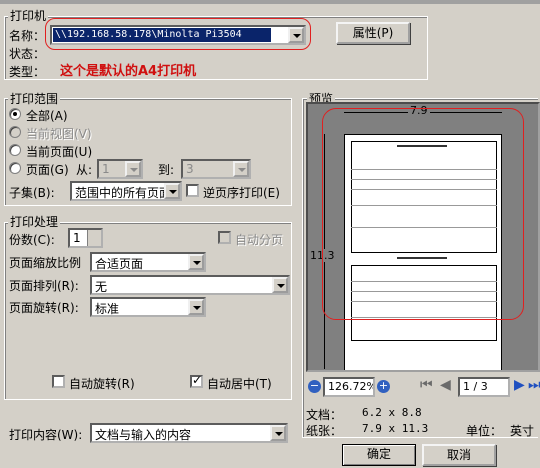  Describe the element at coordinates (522, 431) in the screenshot. I see `unit-value: 英寸` at that location.